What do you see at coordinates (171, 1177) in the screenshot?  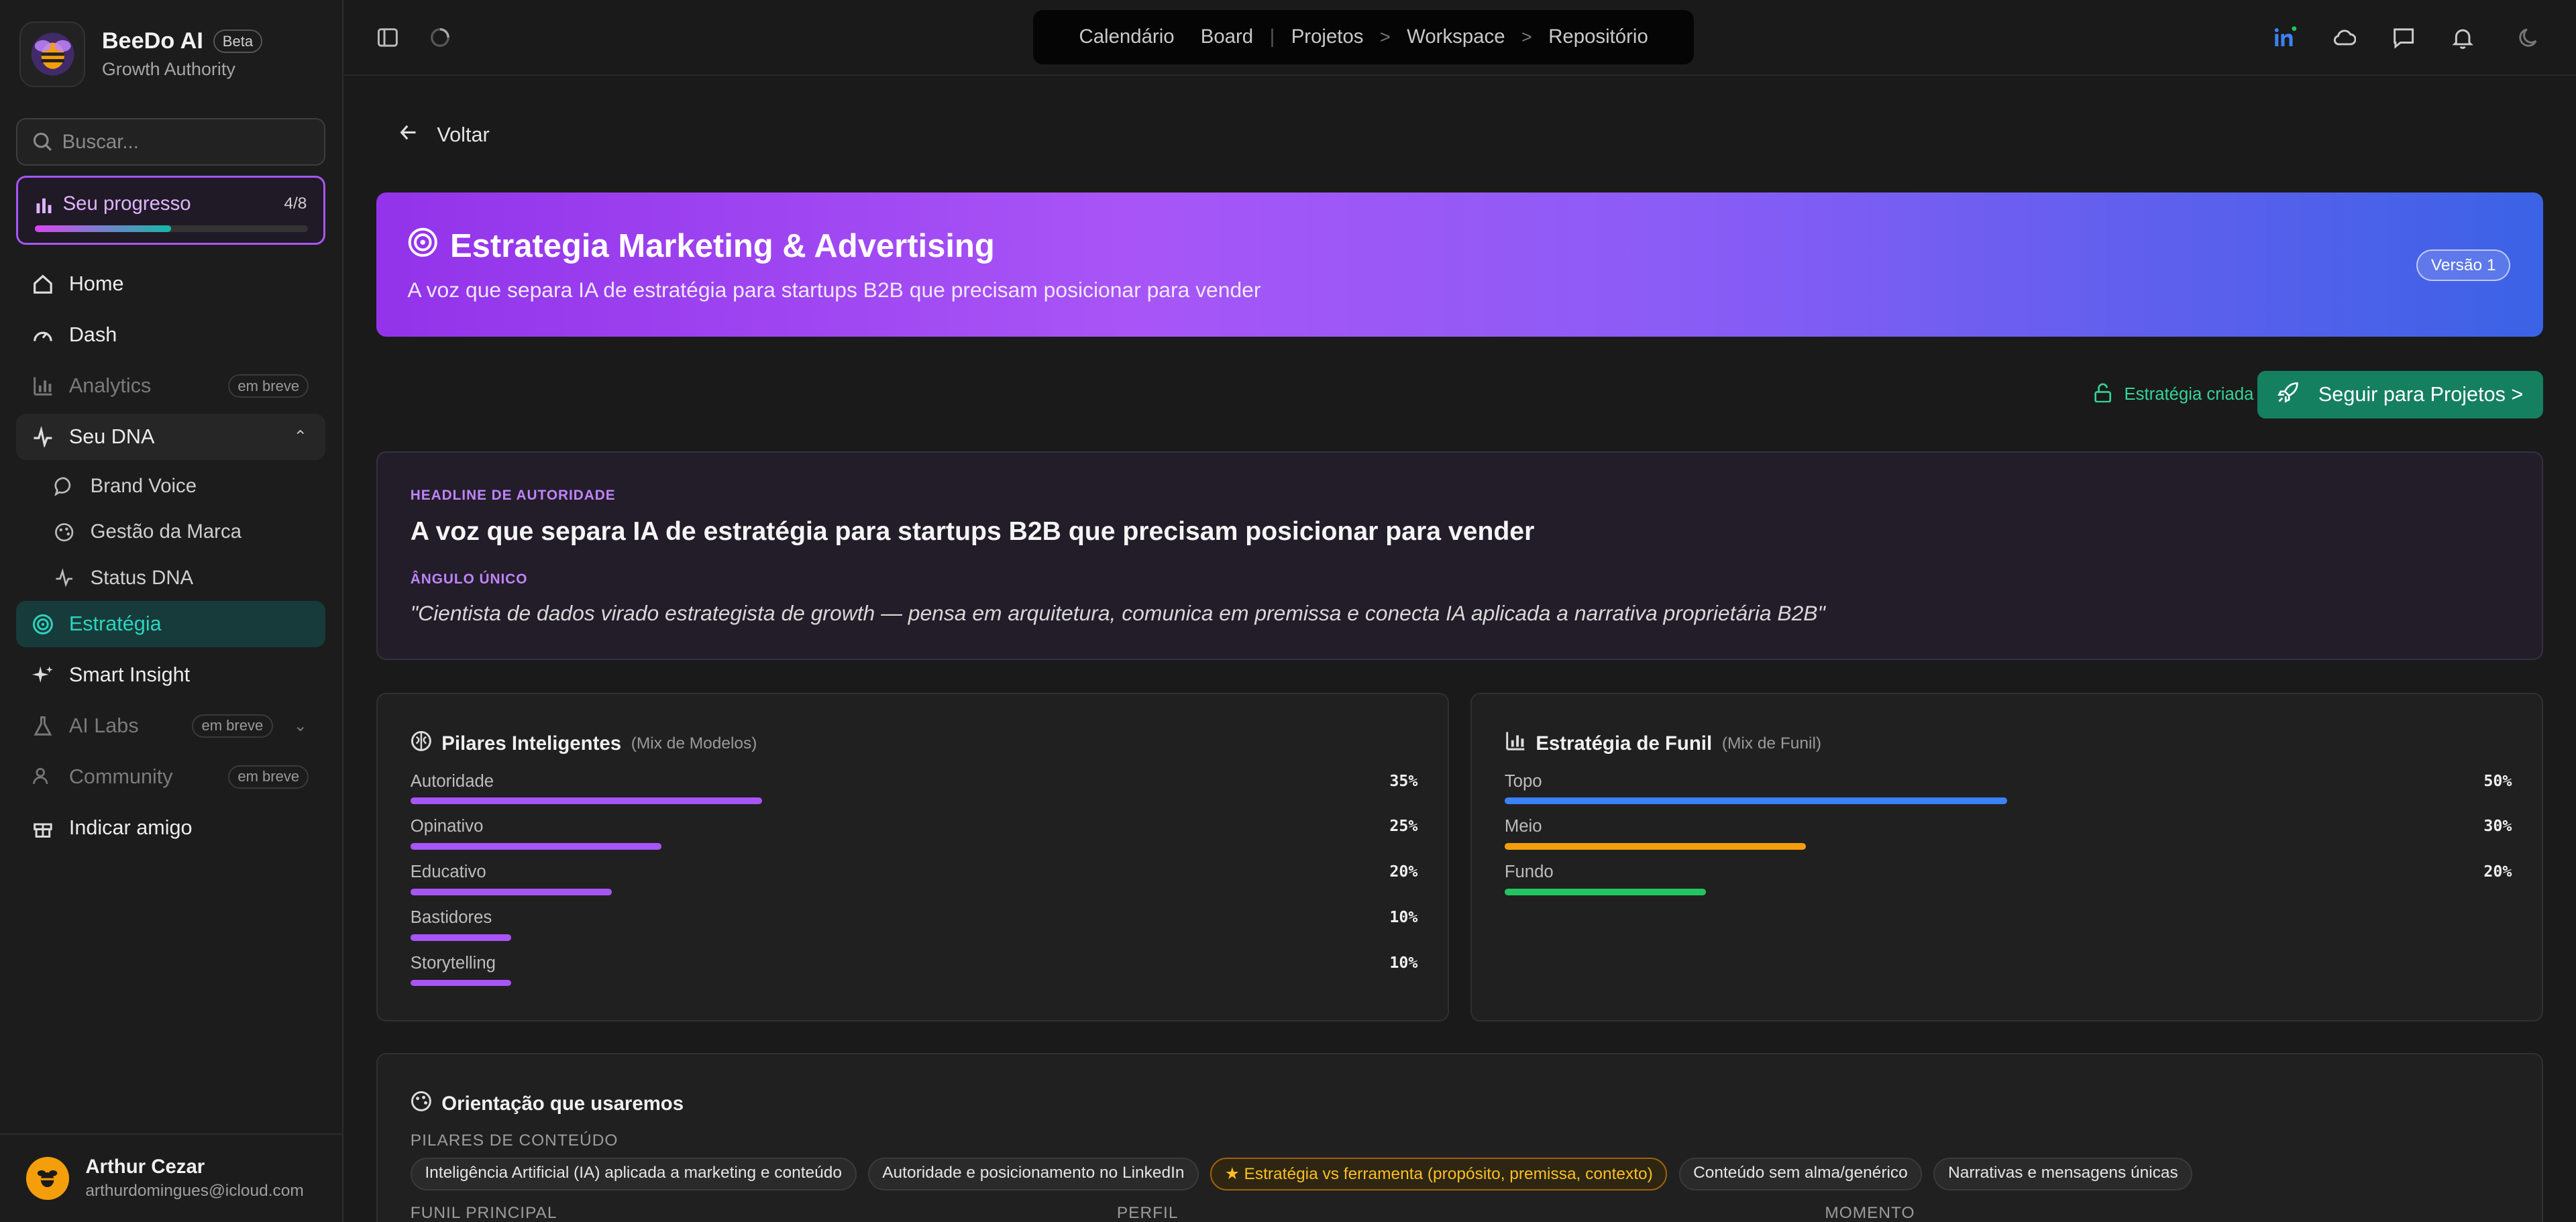 I see `user-profile: Arthur Cezar arthurdomingues@icloud.com` at bounding box center [171, 1177].